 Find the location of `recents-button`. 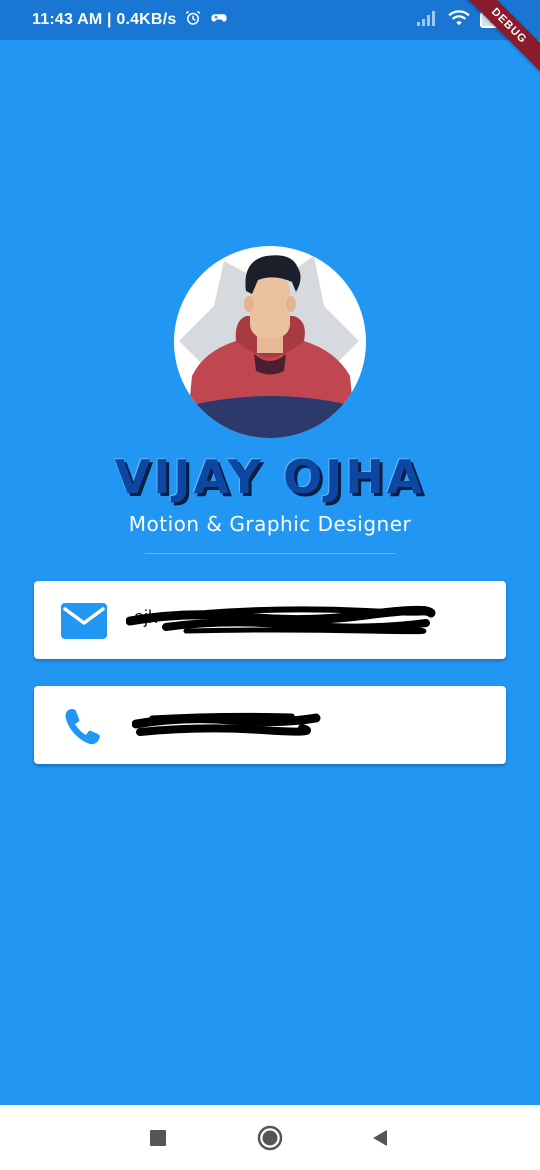

recents-button is located at coordinates (158, 1137).